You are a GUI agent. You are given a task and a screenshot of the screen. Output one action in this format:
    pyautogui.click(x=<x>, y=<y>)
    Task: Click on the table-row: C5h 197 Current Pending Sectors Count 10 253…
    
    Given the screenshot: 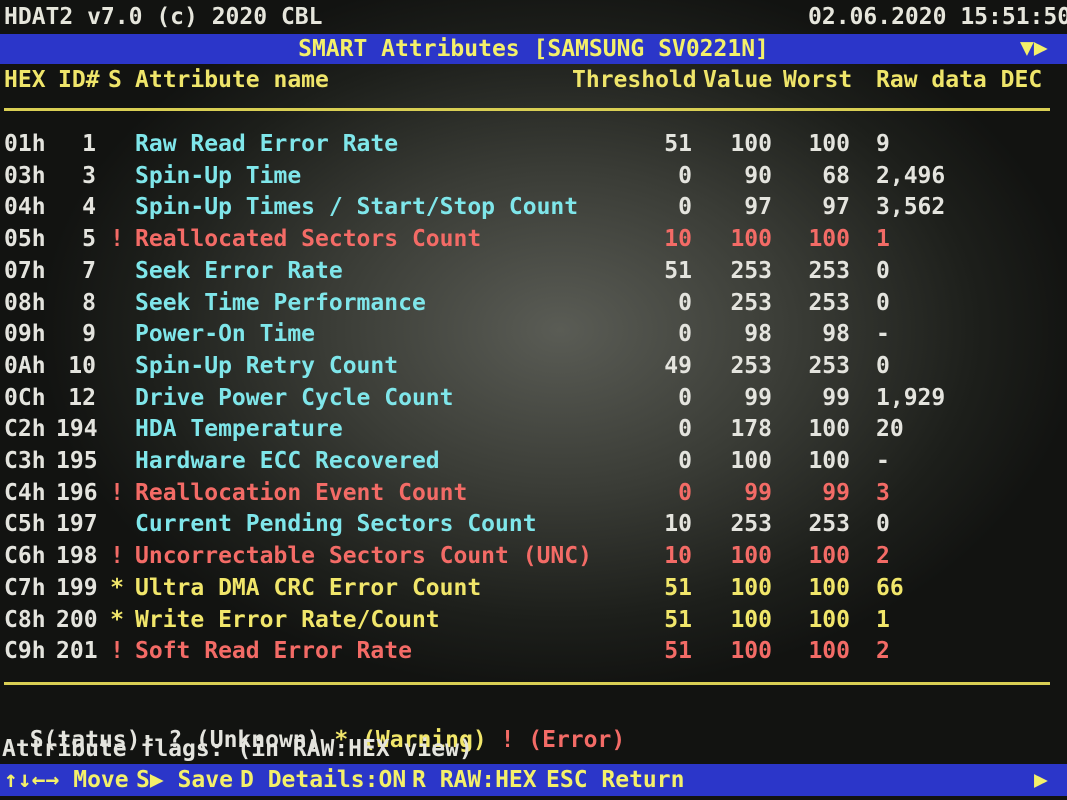 What is the action you would take?
    pyautogui.click(x=533, y=529)
    